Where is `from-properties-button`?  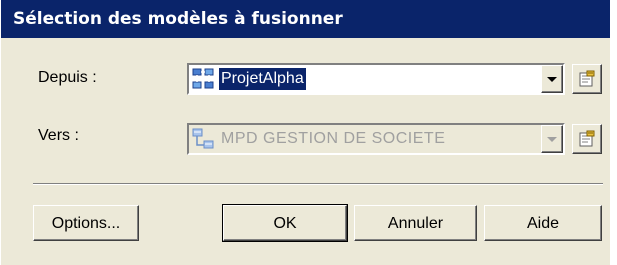
from-properties-button is located at coordinates (587, 79).